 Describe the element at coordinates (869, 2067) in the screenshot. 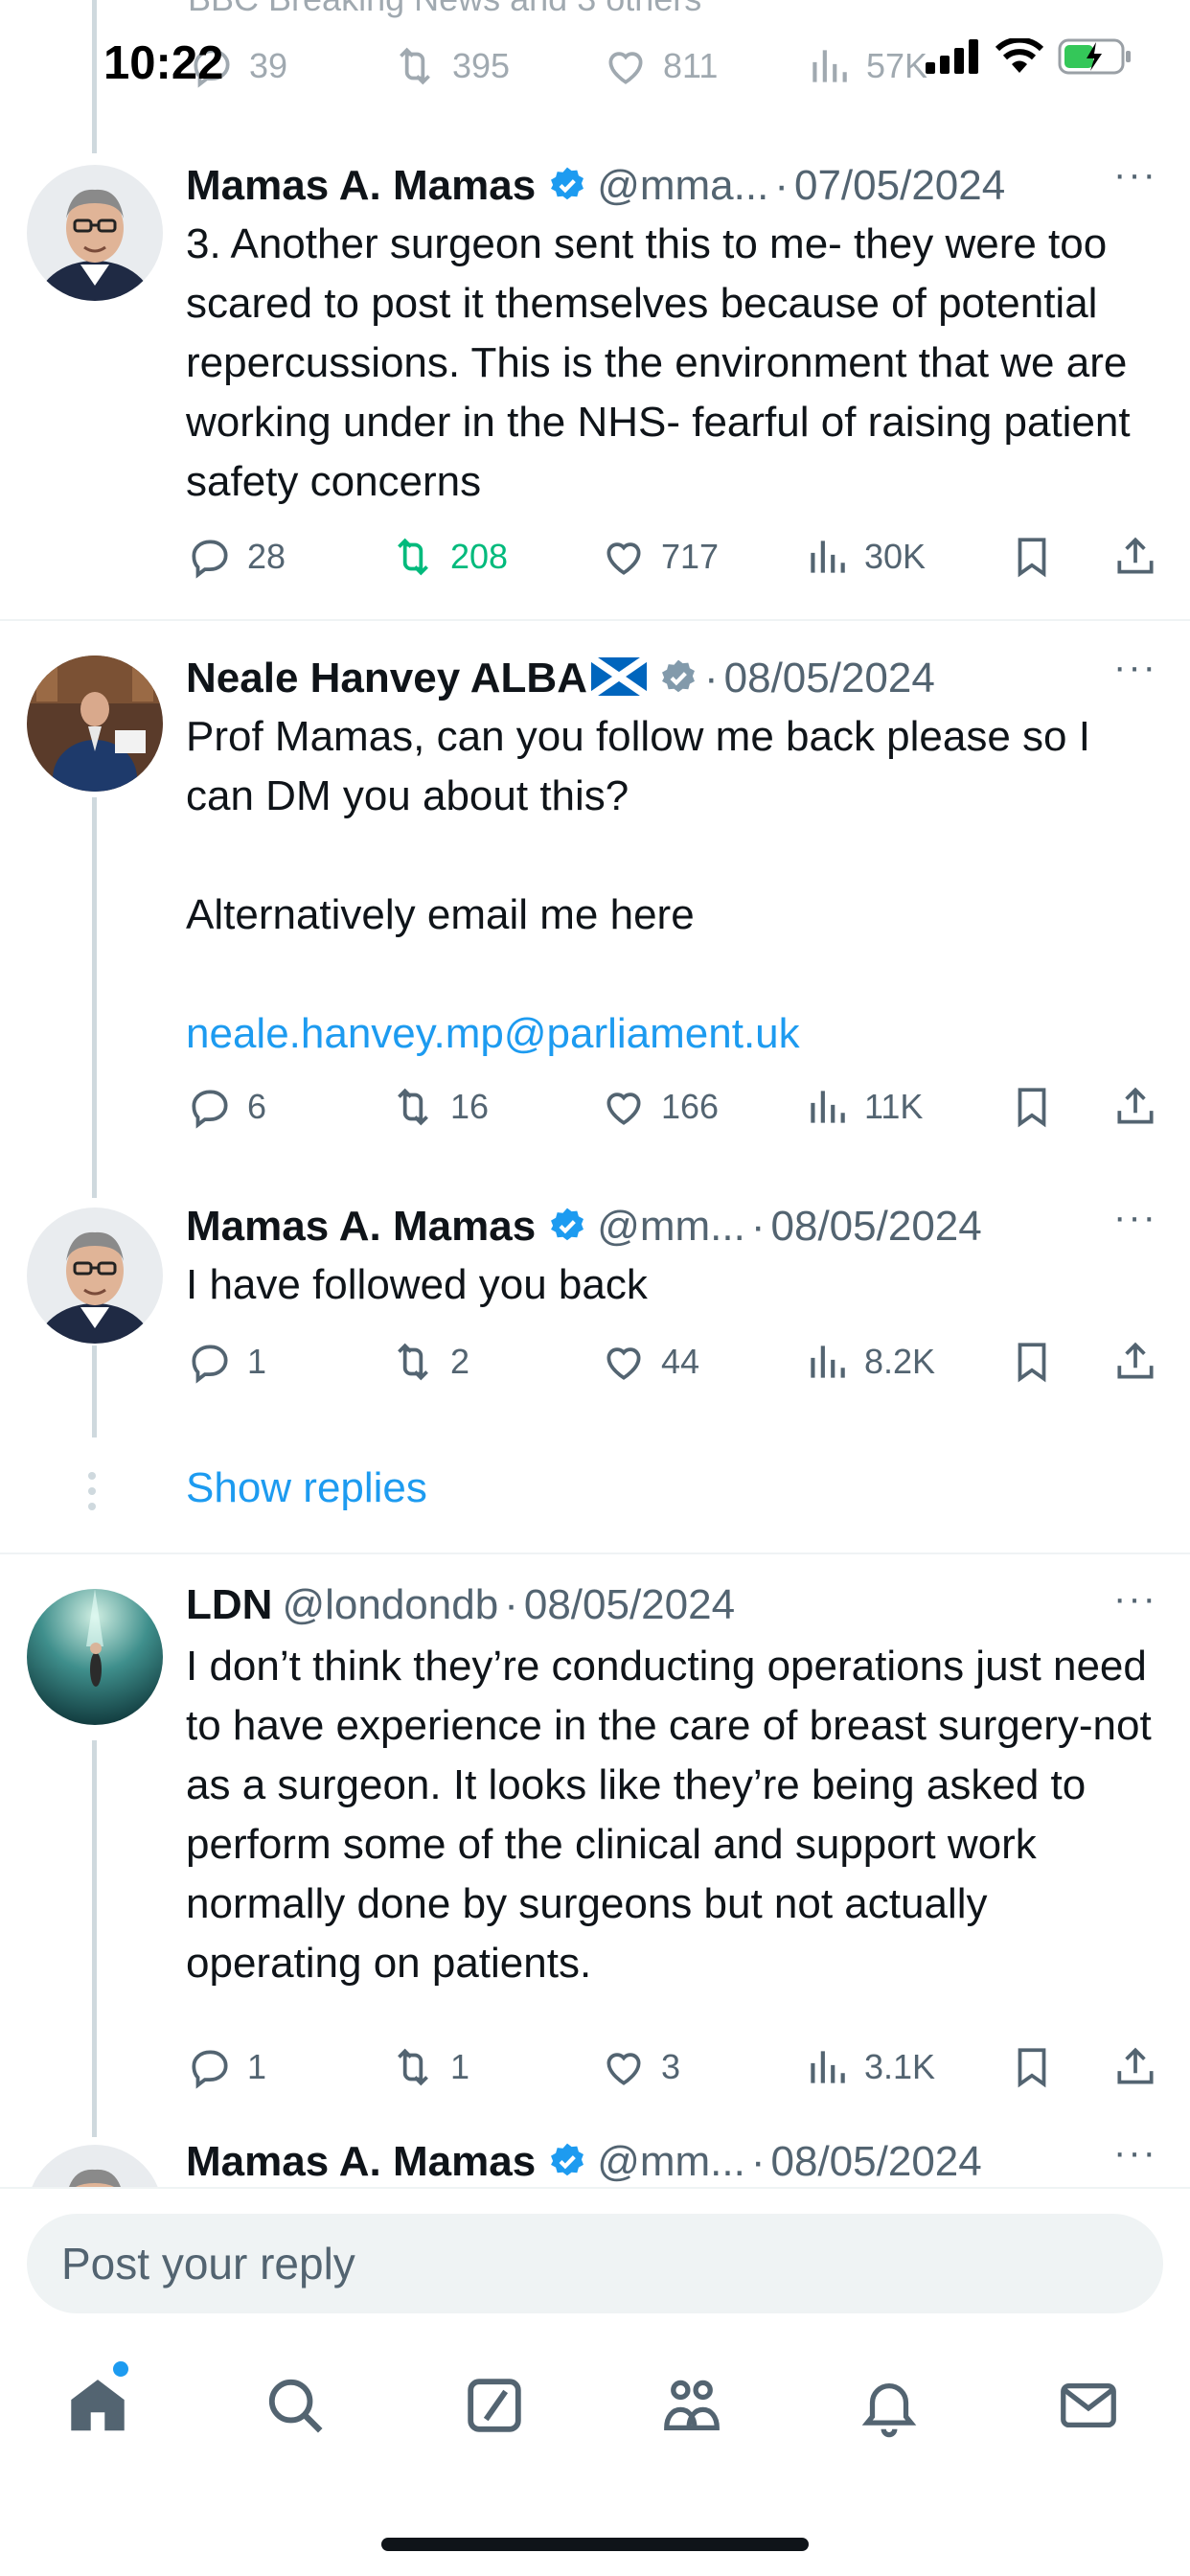

I see `views-button: 3.1K` at that location.